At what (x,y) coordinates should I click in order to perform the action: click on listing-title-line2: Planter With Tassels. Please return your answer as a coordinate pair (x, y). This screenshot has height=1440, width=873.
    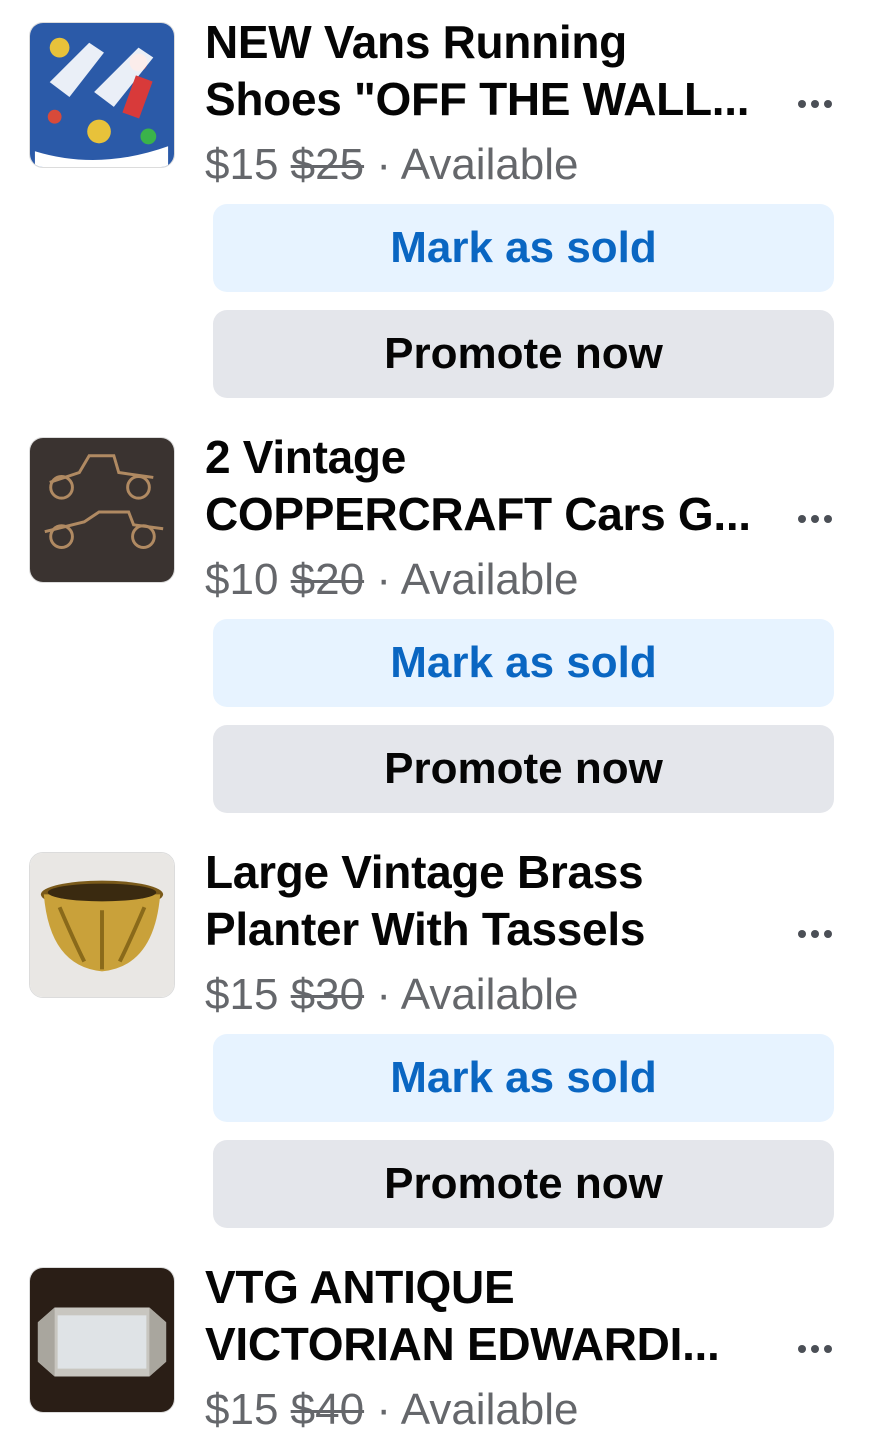
    Looking at the image, I should click on (425, 929).